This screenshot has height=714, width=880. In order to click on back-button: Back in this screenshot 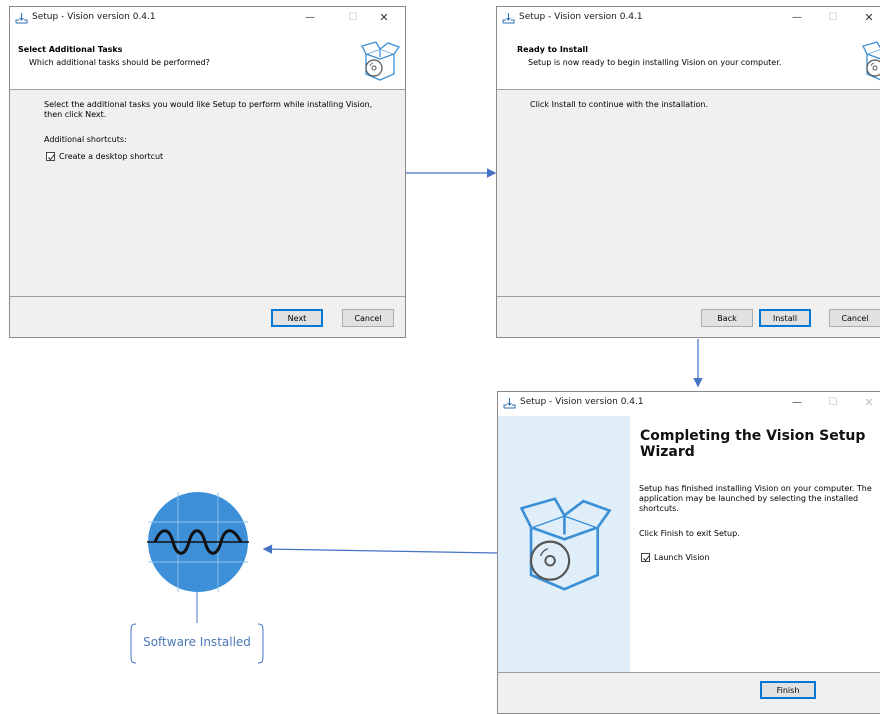, I will do `click(727, 318)`.